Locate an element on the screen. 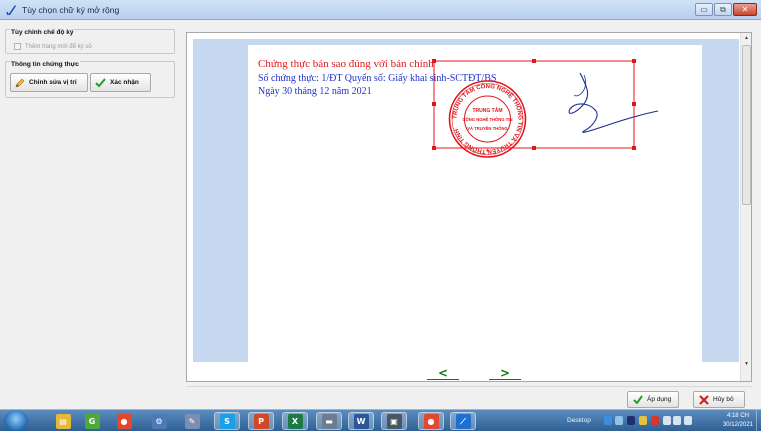 The height and width of the screenshot is (431, 761). resize-handle-e is located at coordinates (634, 104).